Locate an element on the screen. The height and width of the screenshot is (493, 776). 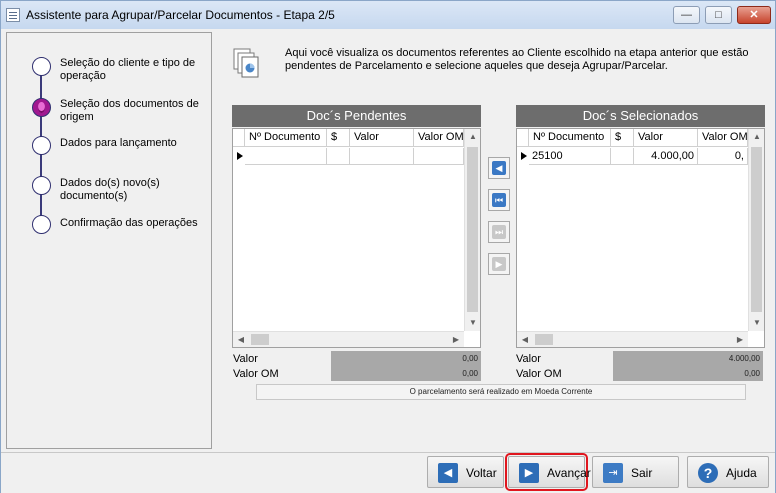
selected-row-valor: 4.000,00 is located at coordinates (666, 156).